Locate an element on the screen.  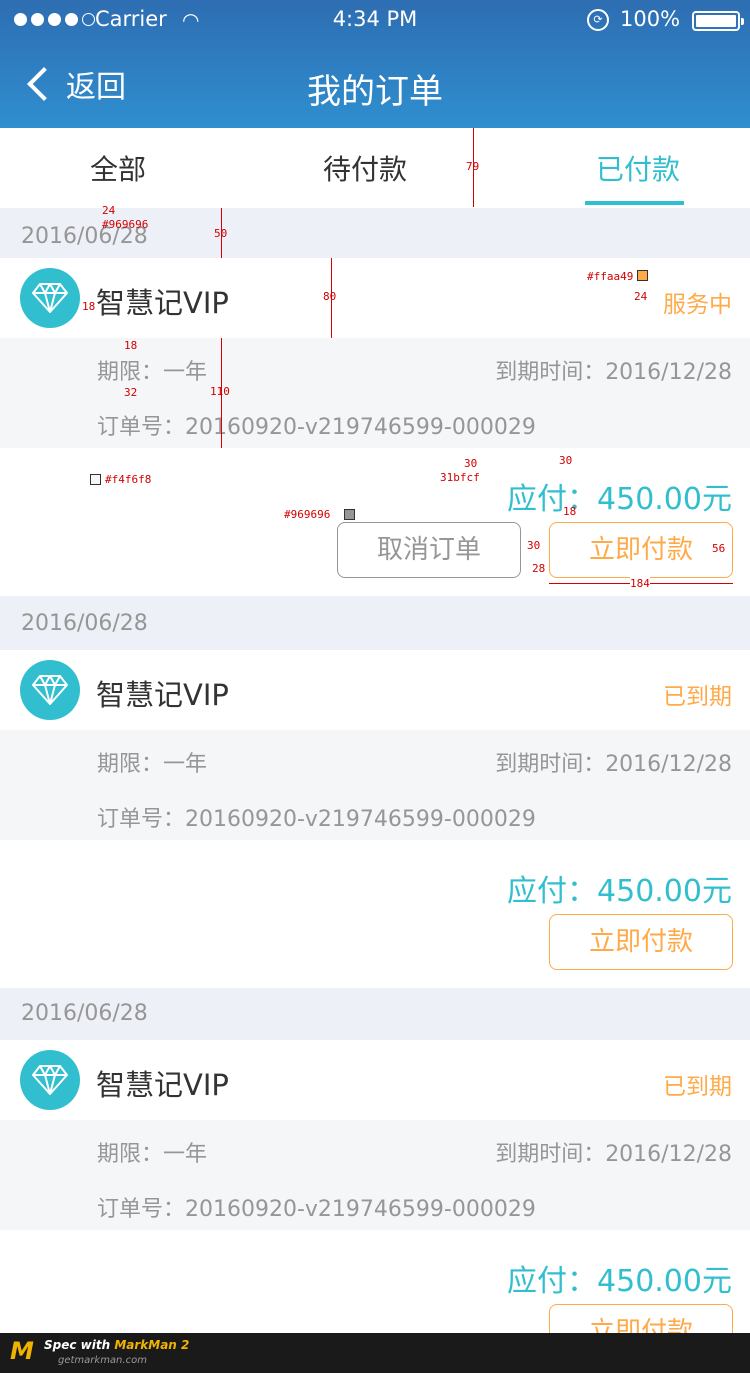
battery-percent: 100% is located at coordinates (650, 19).